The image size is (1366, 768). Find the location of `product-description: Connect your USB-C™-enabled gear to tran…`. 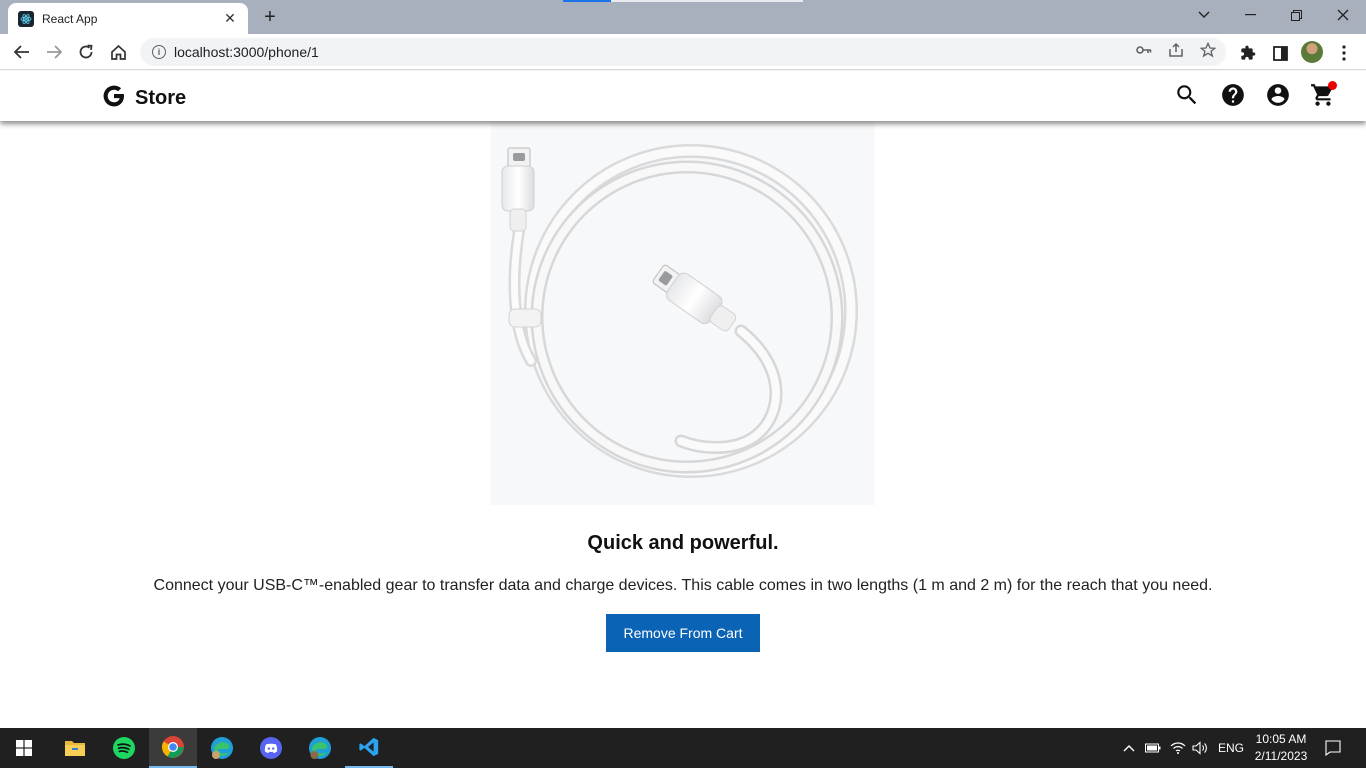

product-description: Connect your USB-C™-enabled gear to tran… is located at coordinates (683, 585).